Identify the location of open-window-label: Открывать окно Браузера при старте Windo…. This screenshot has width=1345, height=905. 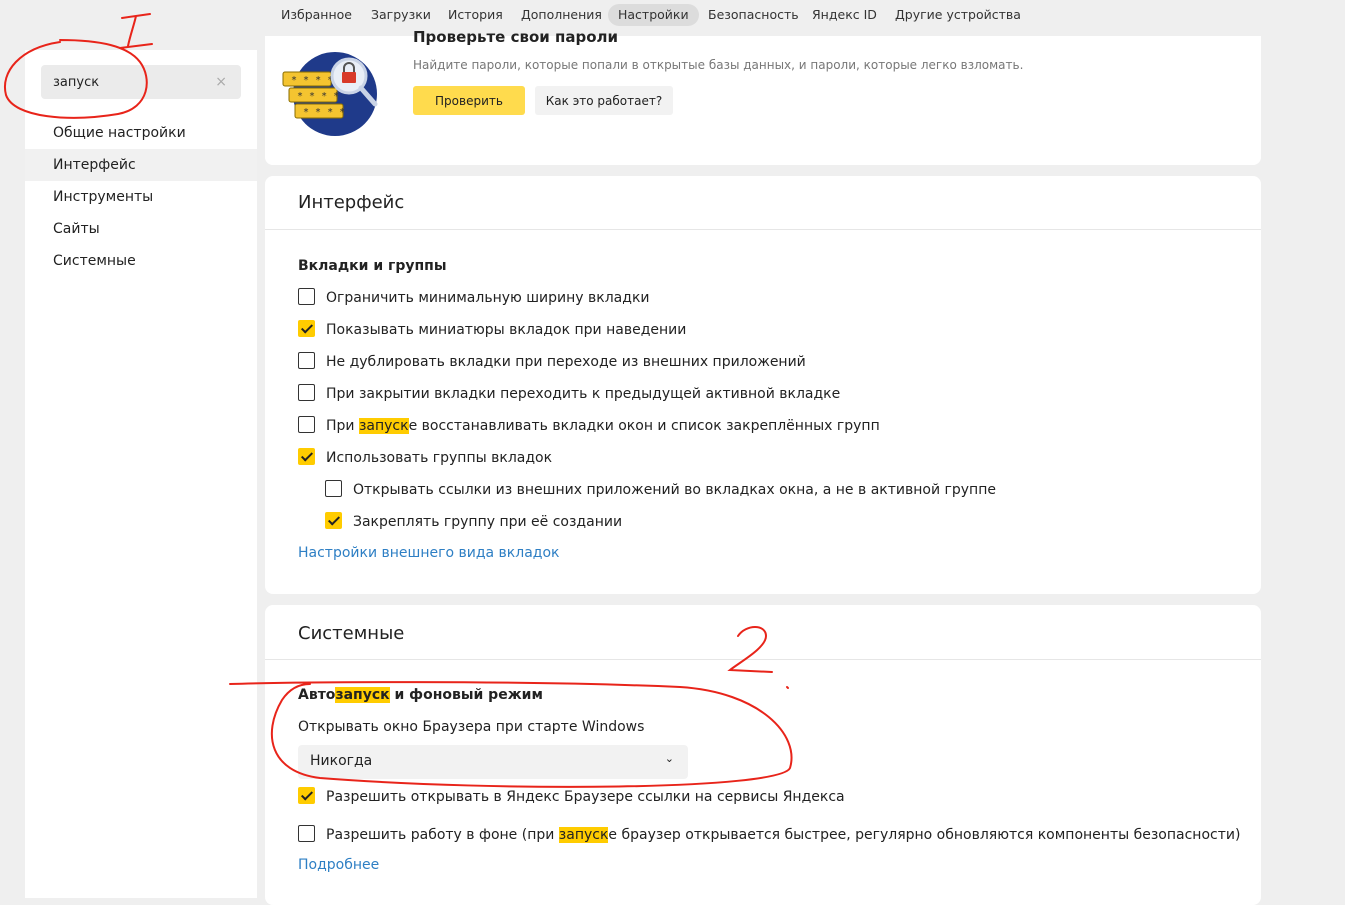
(471, 727).